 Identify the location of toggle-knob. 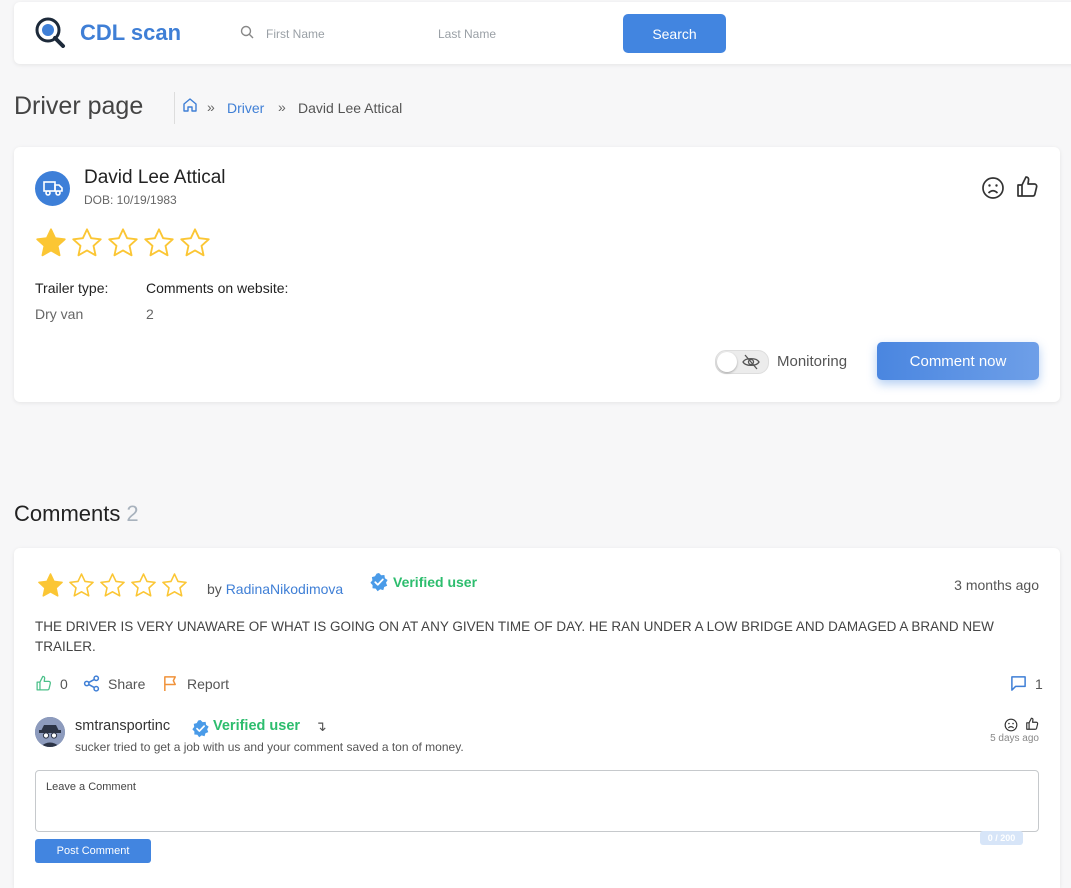
(727, 362).